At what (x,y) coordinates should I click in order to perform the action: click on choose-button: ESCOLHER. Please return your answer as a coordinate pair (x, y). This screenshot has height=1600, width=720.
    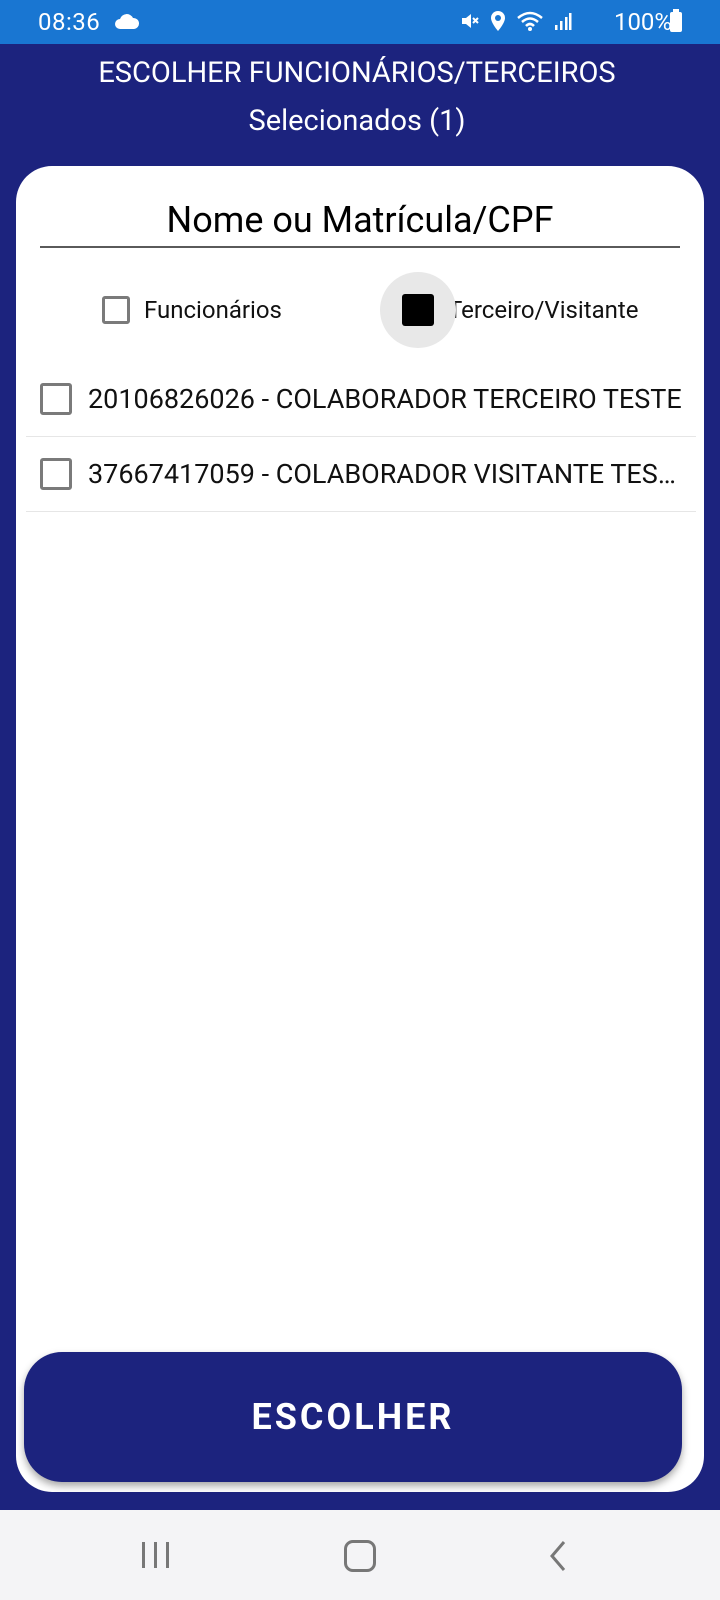
    Looking at the image, I should click on (353, 1417).